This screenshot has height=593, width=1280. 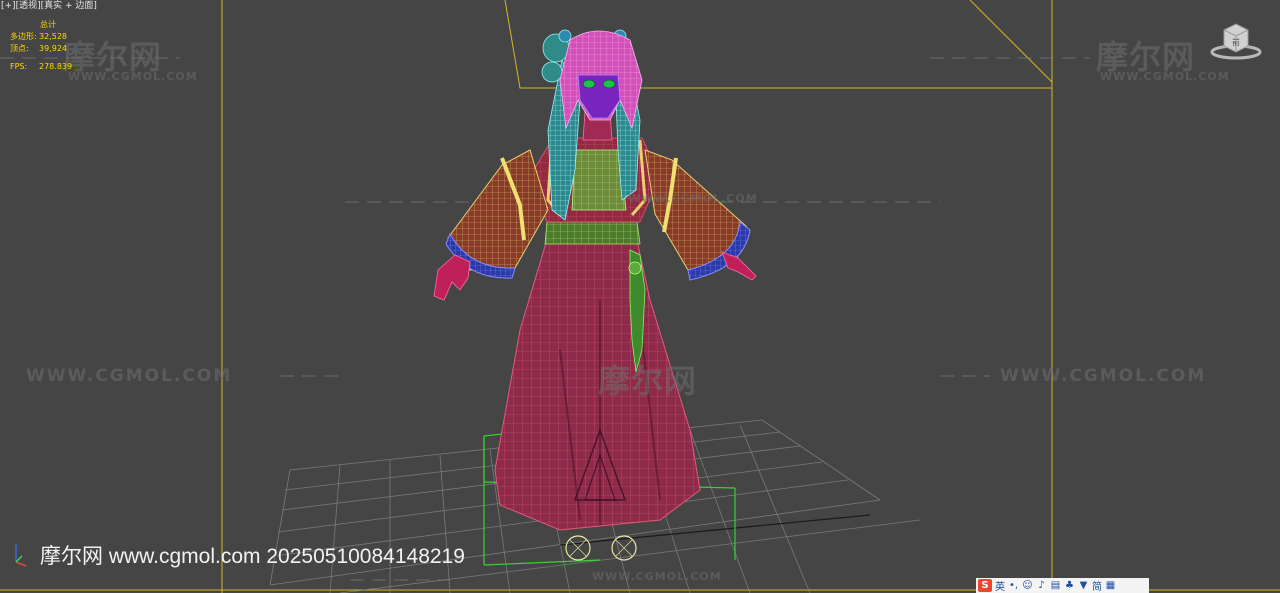 I want to click on watermark-stamp: 摩尔网 www.cgmol.com 20250510084148219, so click(x=252, y=556).